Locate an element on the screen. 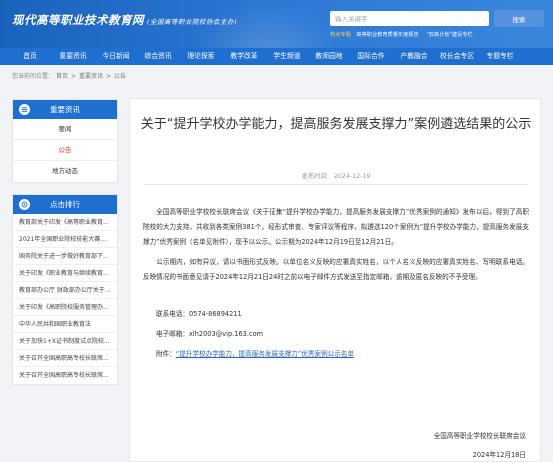  nav-item-students: 学生频道 is located at coordinates (286, 56).